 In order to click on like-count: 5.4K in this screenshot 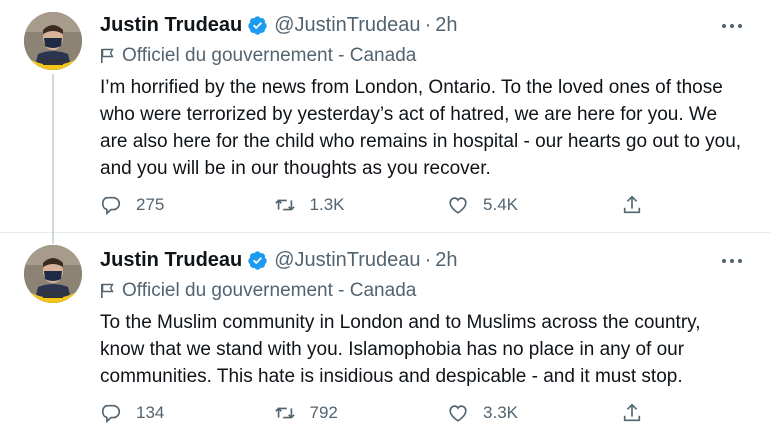, I will do `click(501, 204)`.